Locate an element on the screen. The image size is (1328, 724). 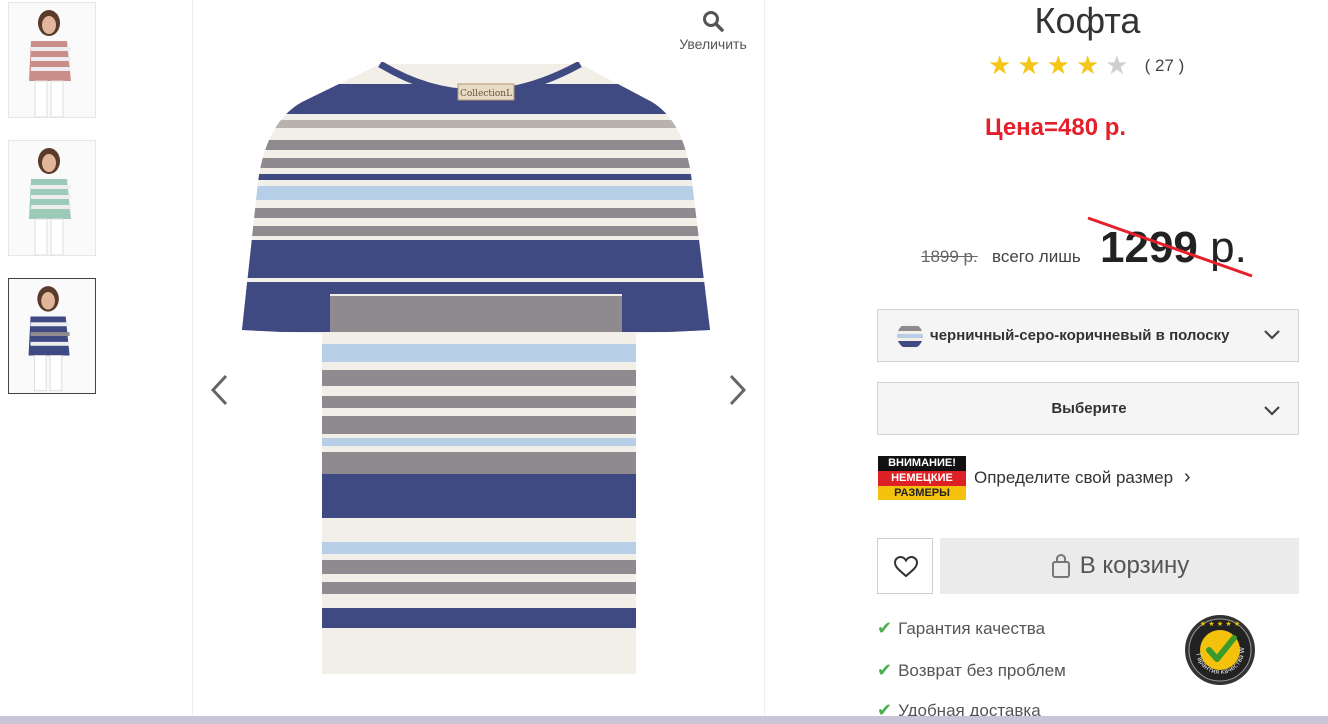
thumbnail-3-image is located at coordinates (52, 336).